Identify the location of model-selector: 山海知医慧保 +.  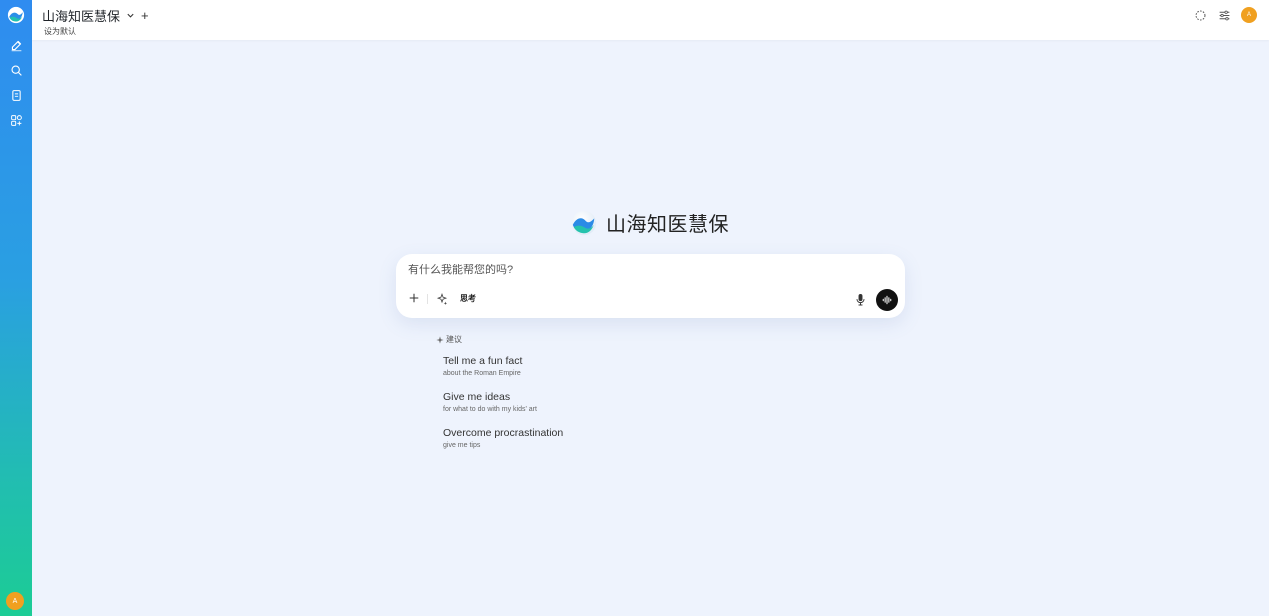
(95, 15).